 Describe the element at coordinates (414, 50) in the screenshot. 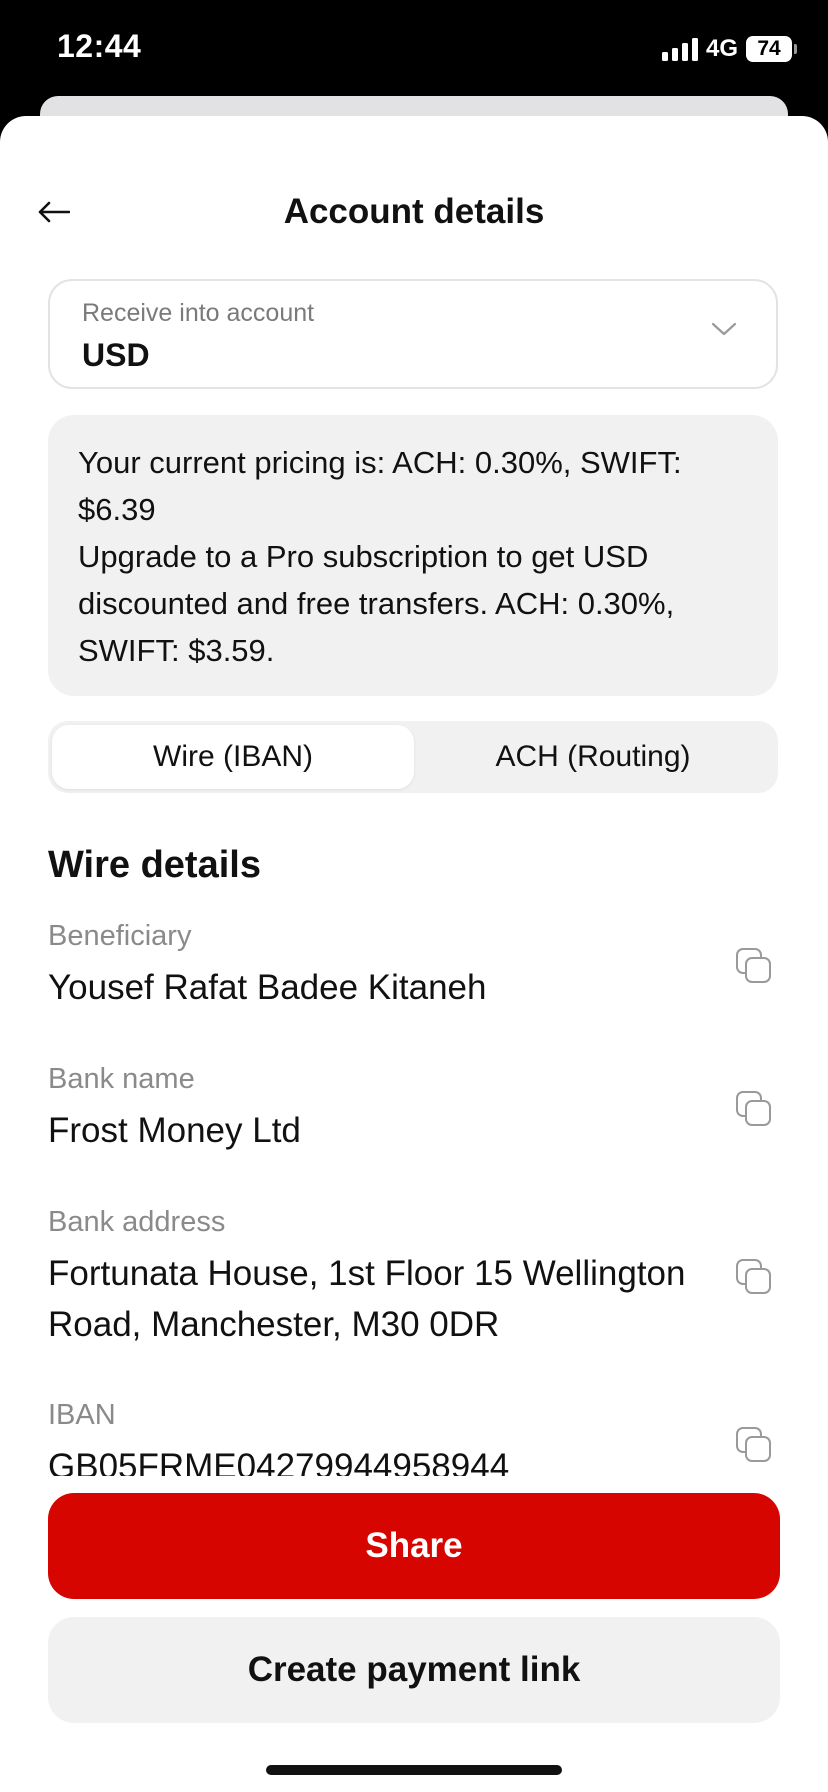

I see `status-bar: 12:44 4G 74` at that location.